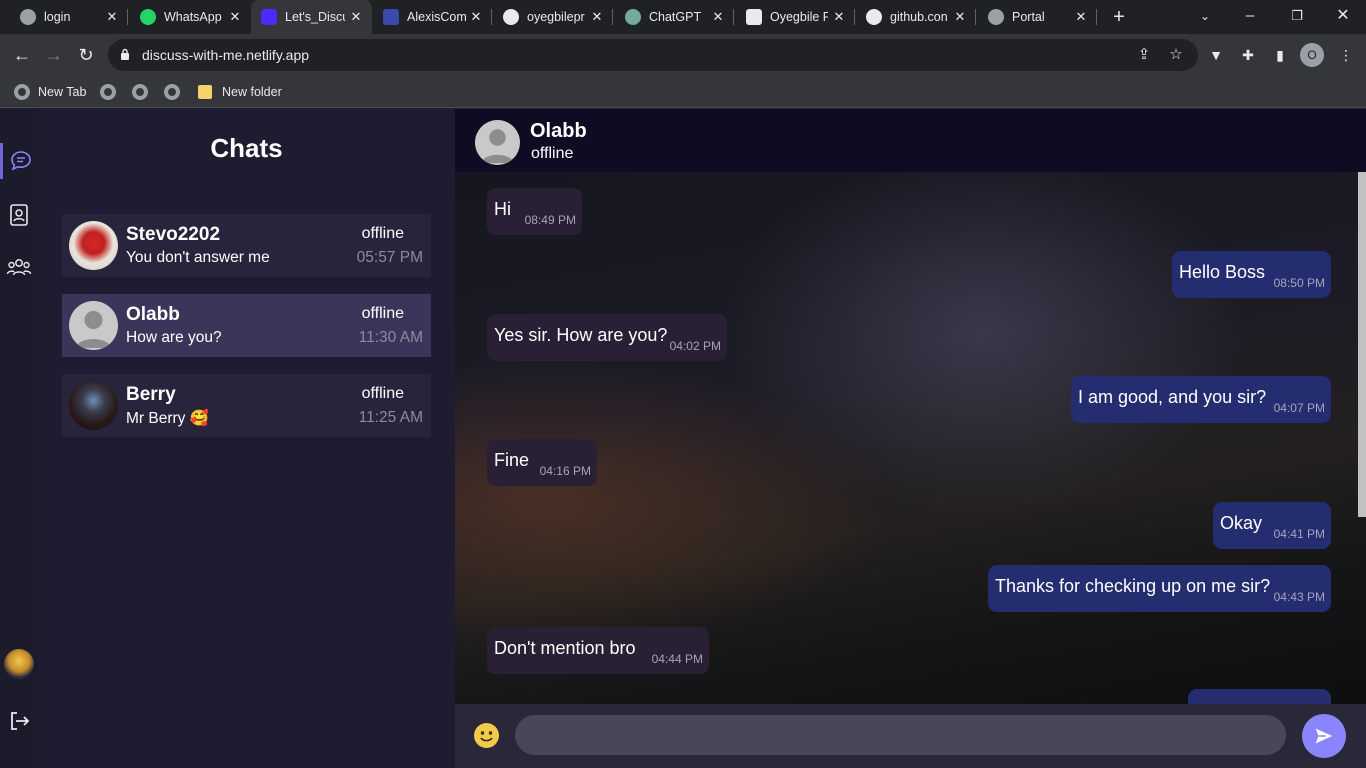 The width and height of the screenshot is (1366, 768). Describe the element at coordinates (246, 405) in the screenshot. I see `chat-item-berry: Berry Mr Berry 🥰 offline 11:25 AM` at that location.